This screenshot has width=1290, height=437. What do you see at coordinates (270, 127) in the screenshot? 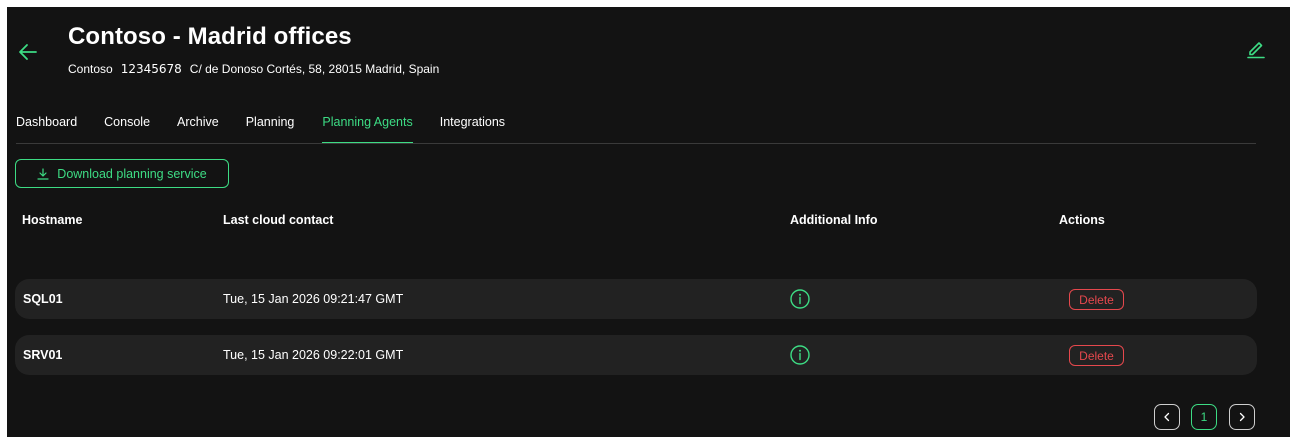
I see `tab-planning: Planning` at bounding box center [270, 127].